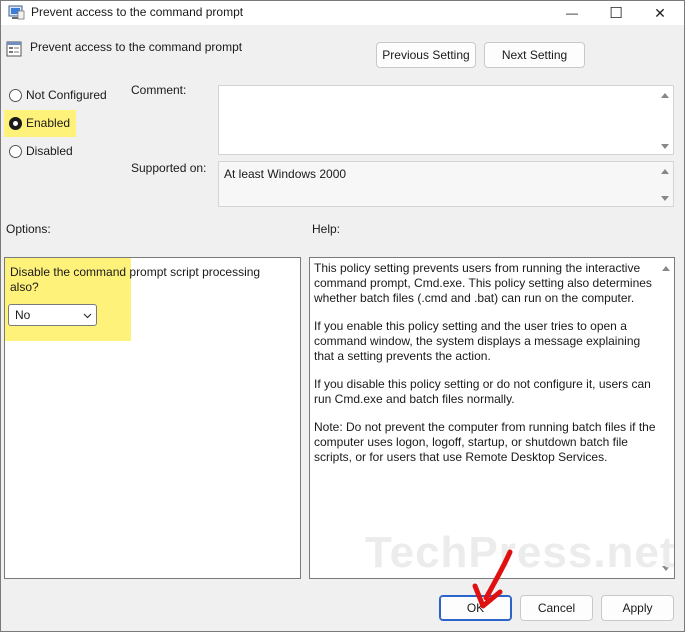  Describe the element at coordinates (87, 316) in the screenshot. I see `chevron-down-icon` at that location.